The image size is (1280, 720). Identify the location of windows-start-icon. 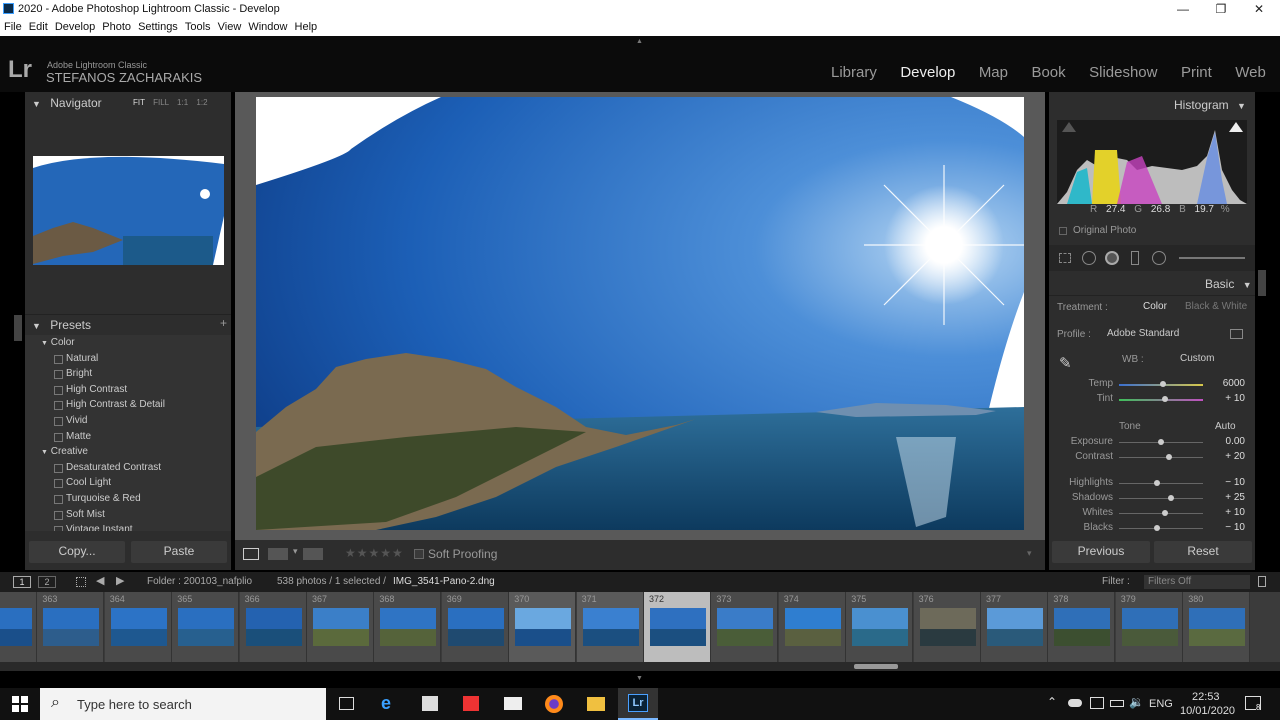
(20, 704).